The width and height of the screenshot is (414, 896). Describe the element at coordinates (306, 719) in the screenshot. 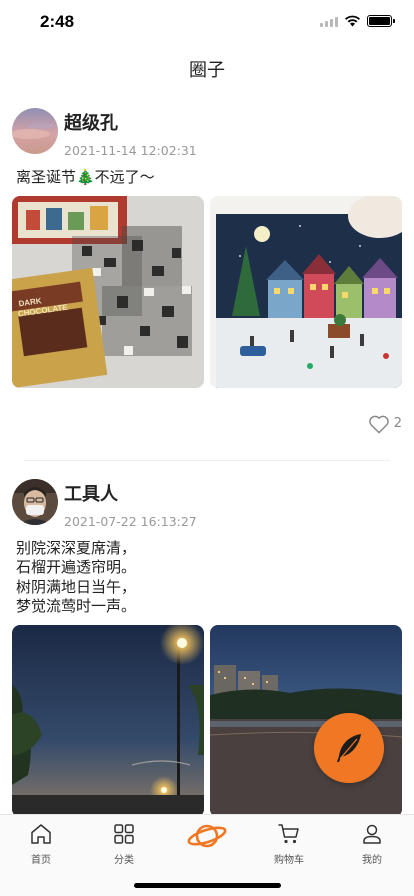

I see `lakeside-dusk-photo` at that location.